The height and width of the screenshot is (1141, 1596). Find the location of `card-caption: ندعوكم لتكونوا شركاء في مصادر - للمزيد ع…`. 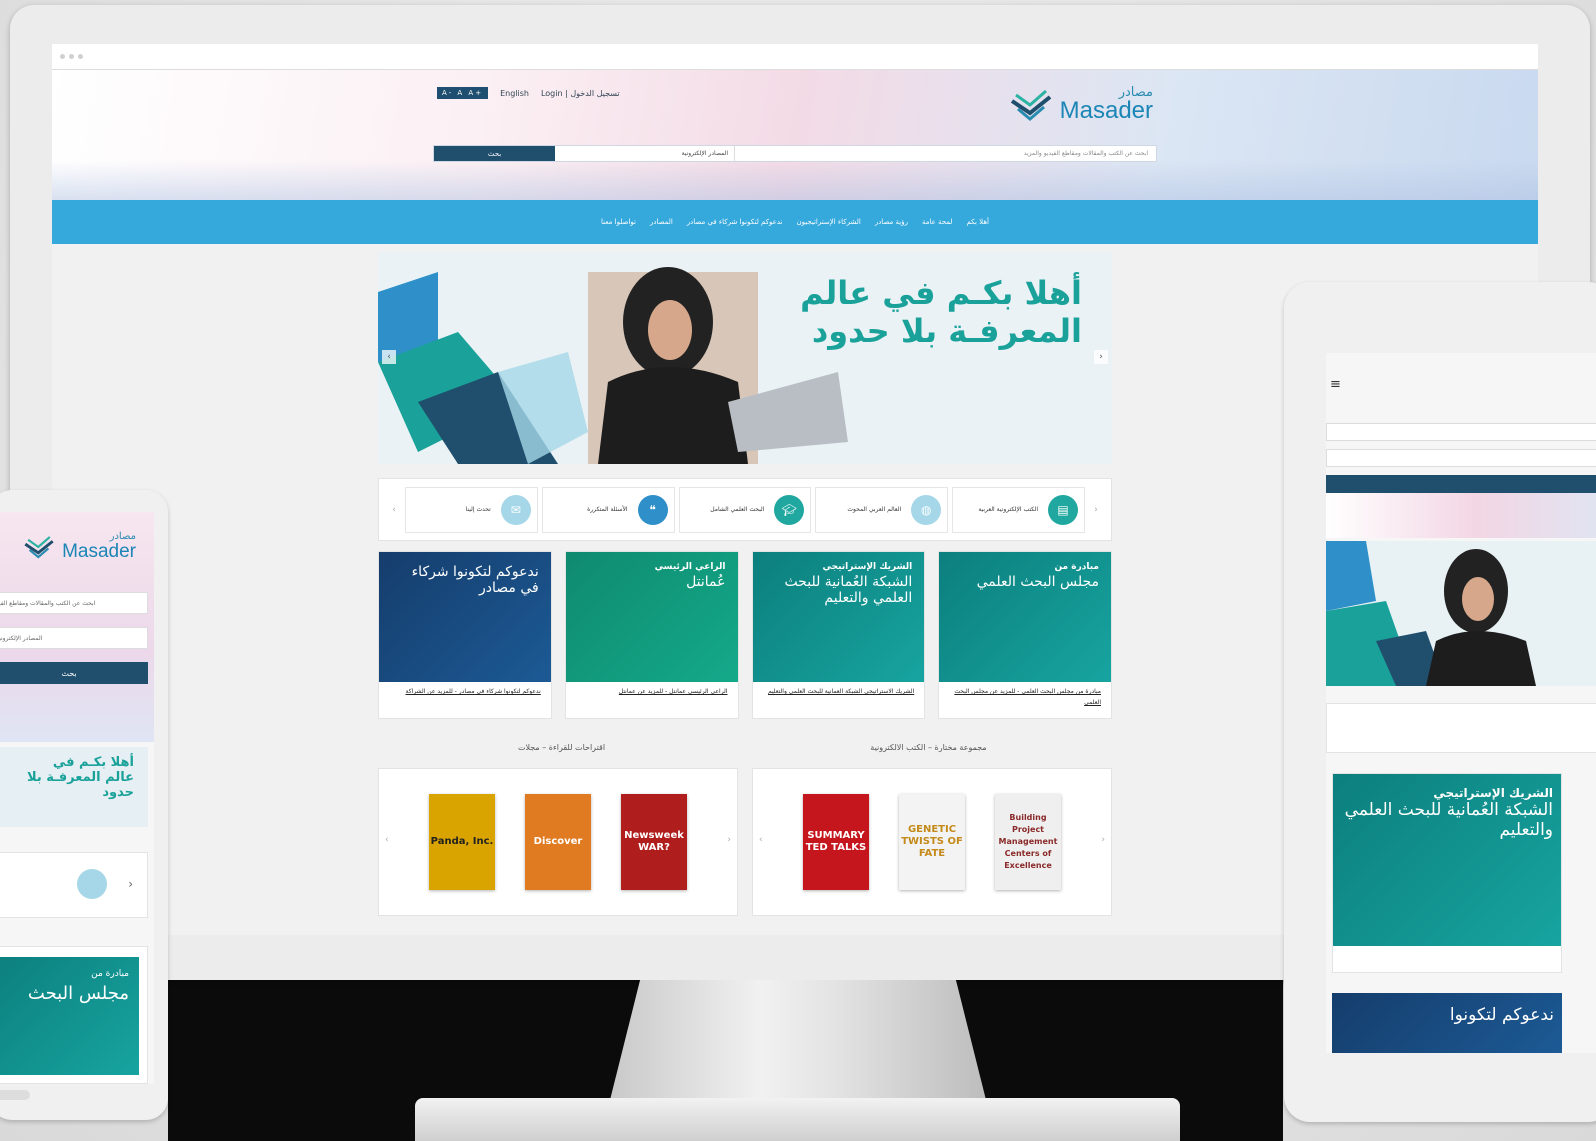

card-caption: ندعوكم لتكونوا شركاء في مصادر - للمزيد ع… is located at coordinates (465, 691).